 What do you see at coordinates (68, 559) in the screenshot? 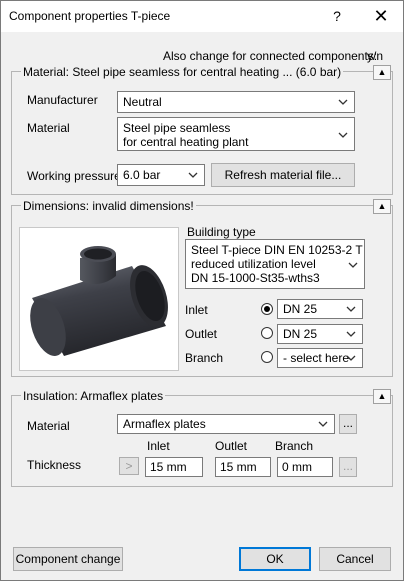
I see `component-change-button: Component change` at bounding box center [68, 559].